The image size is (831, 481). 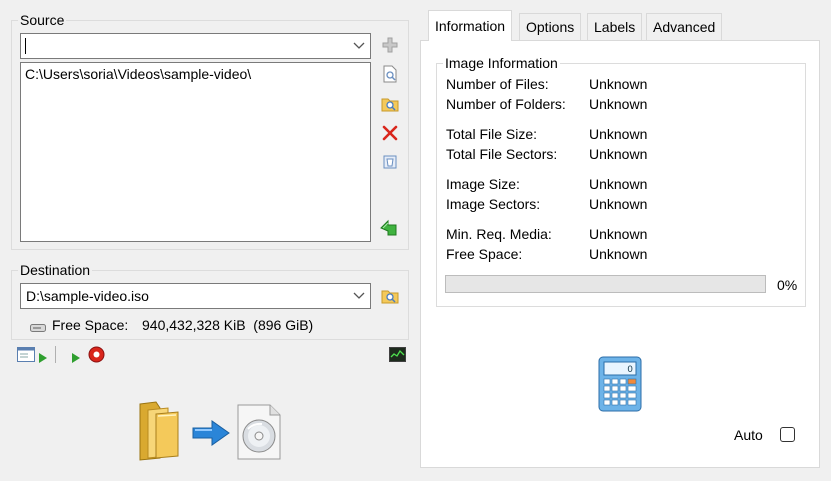 What do you see at coordinates (501, 63) in the screenshot?
I see `image-info-title: Image Information` at bounding box center [501, 63].